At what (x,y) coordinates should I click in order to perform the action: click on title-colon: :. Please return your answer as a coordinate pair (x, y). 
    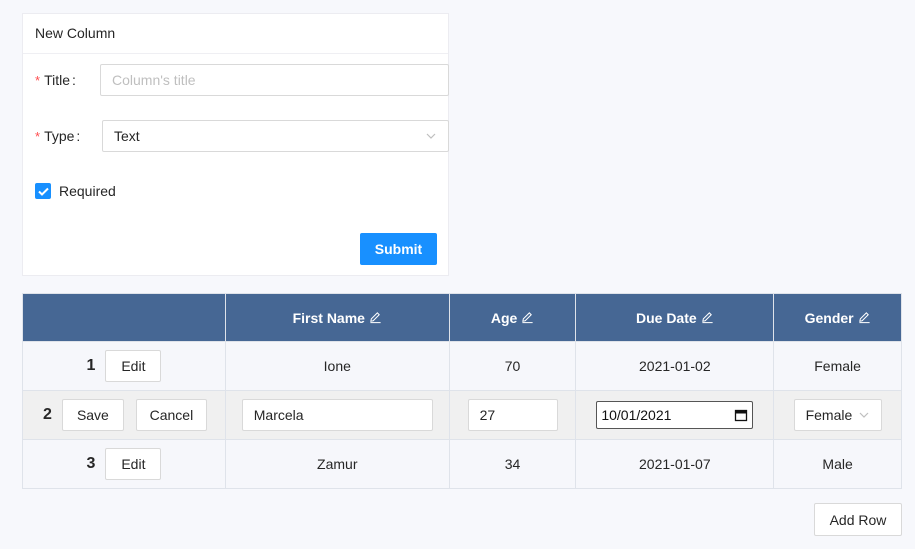
    Looking at the image, I should click on (74, 80).